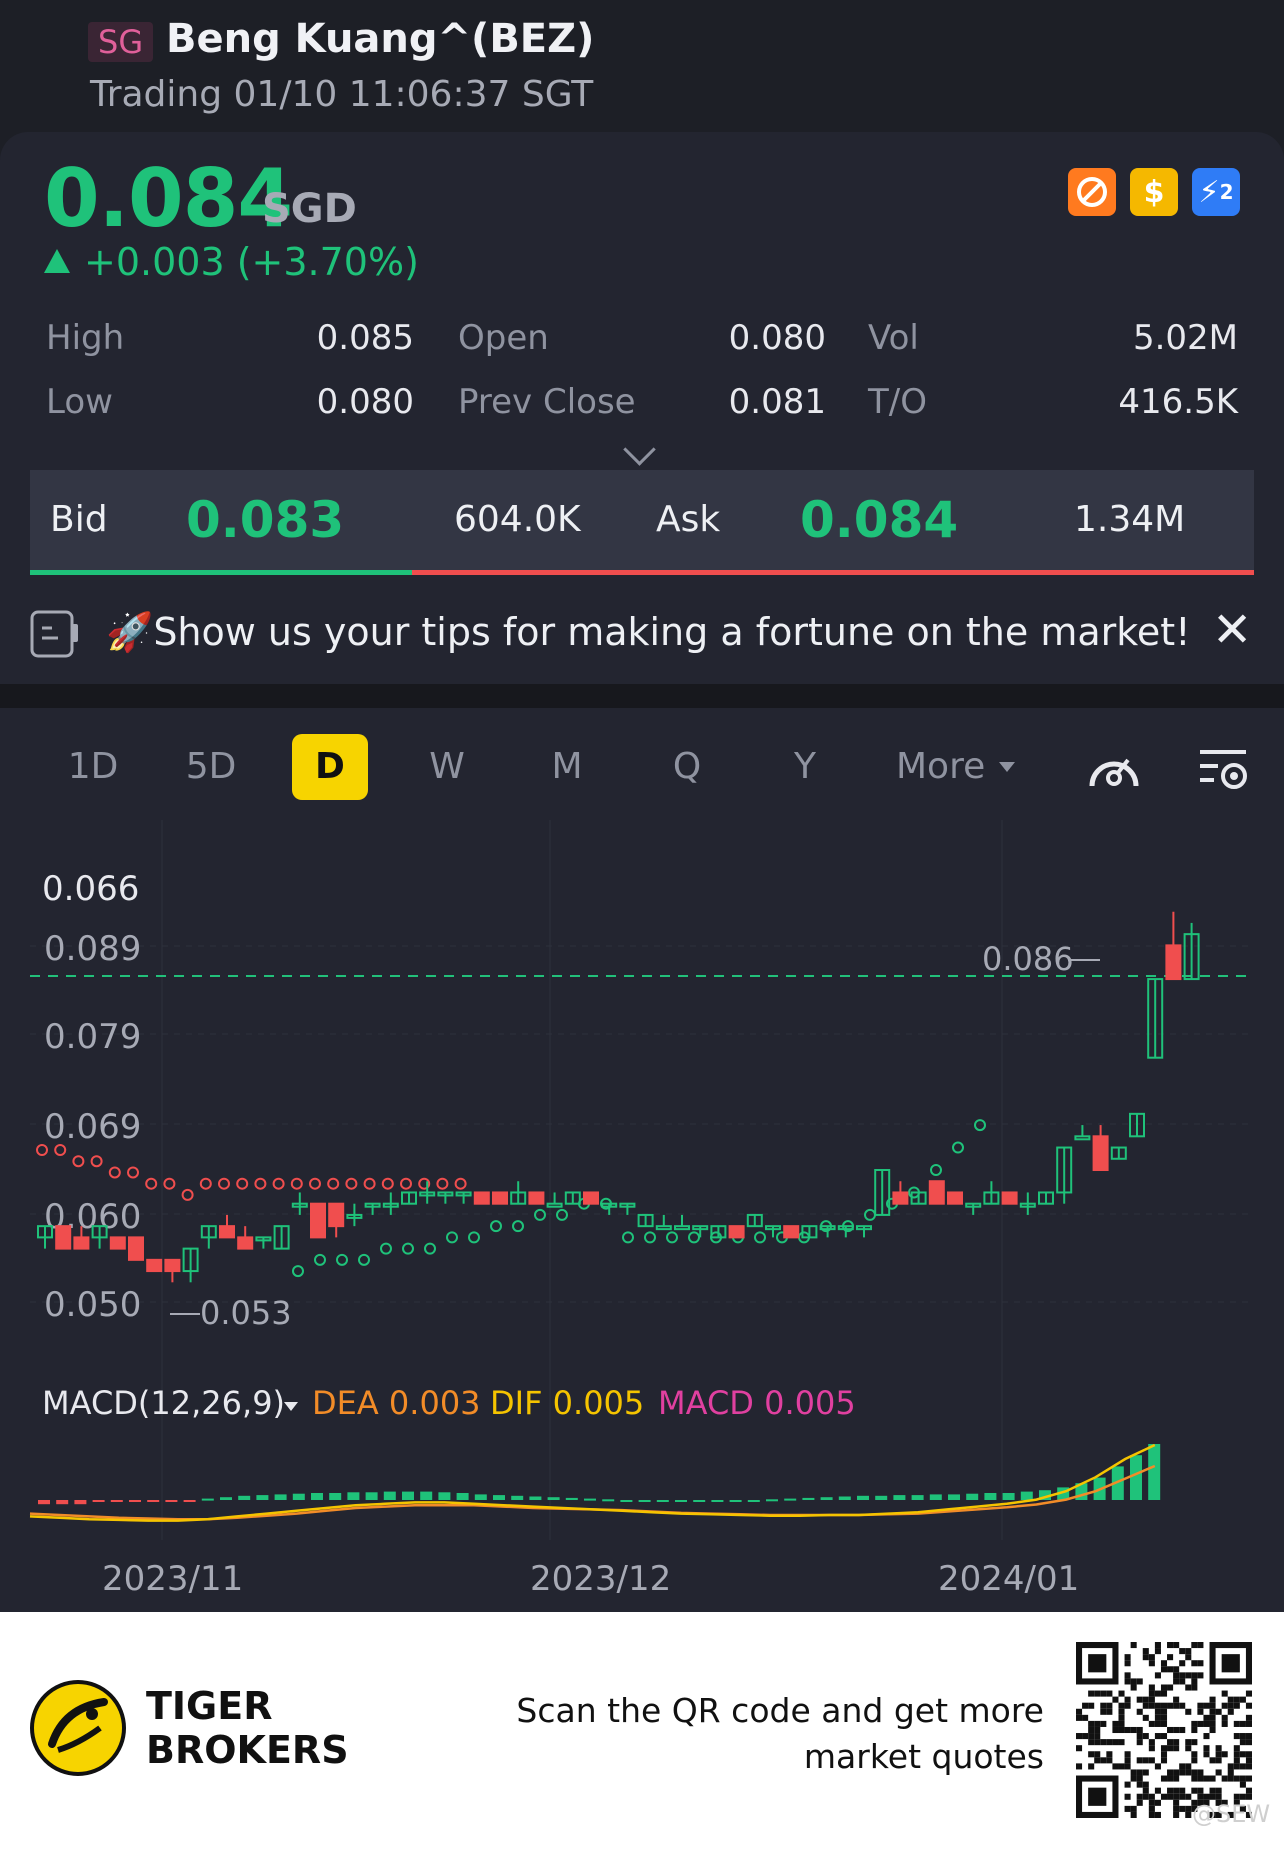 The height and width of the screenshot is (1851, 1284). I want to click on x-label-jan: 2024/01, so click(1008, 1579).